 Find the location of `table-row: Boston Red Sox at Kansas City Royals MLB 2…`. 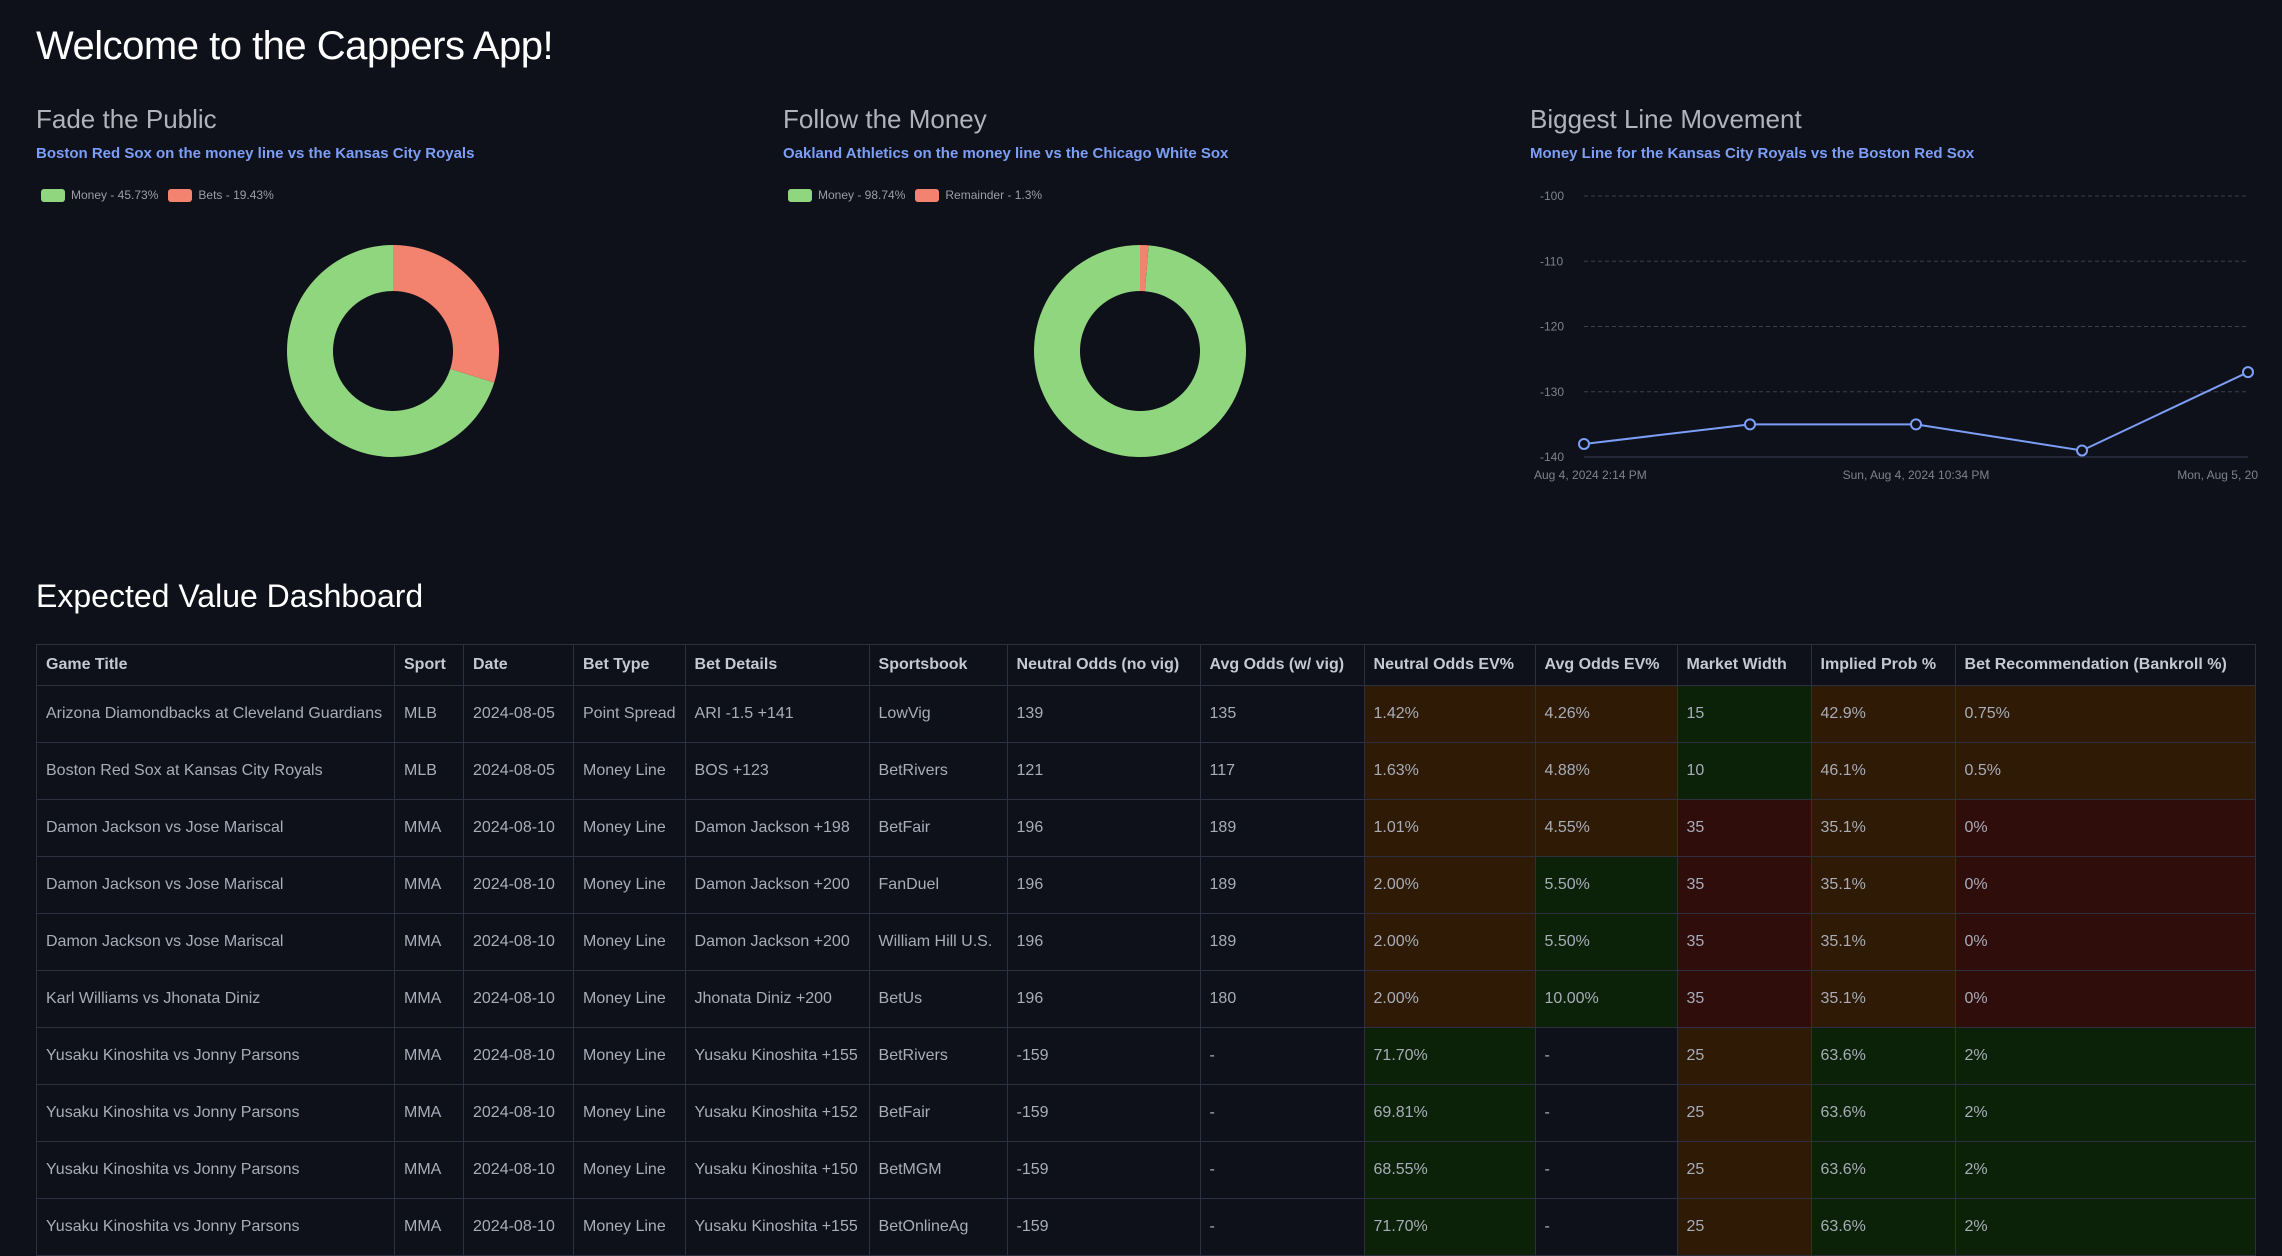

table-row: Boston Red Sox at Kansas City Royals MLB 2… is located at coordinates (1146, 771).